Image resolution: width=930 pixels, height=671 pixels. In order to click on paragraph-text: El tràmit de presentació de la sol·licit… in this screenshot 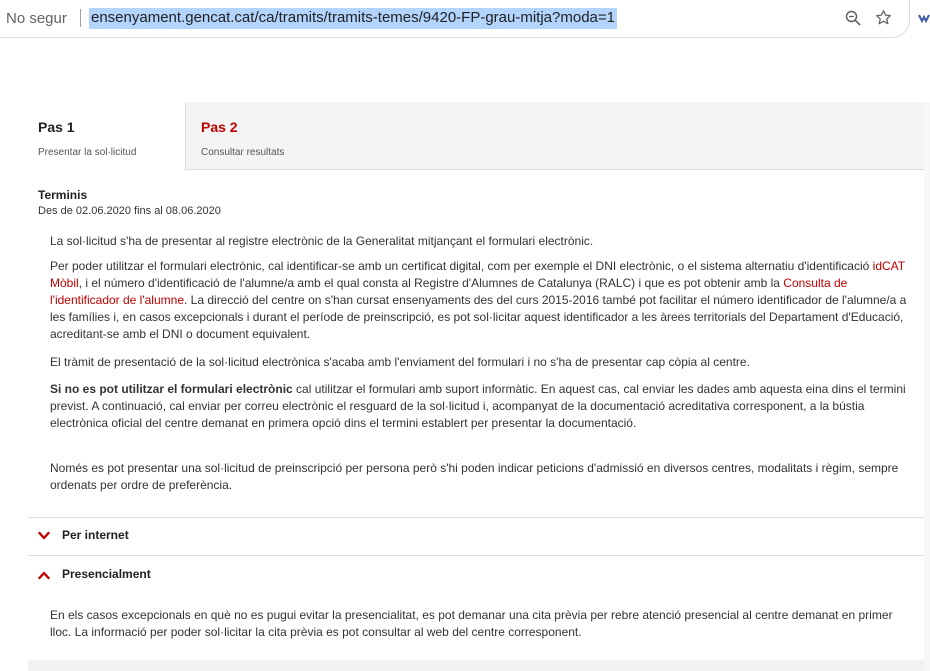, I will do `click(400, 362)`.